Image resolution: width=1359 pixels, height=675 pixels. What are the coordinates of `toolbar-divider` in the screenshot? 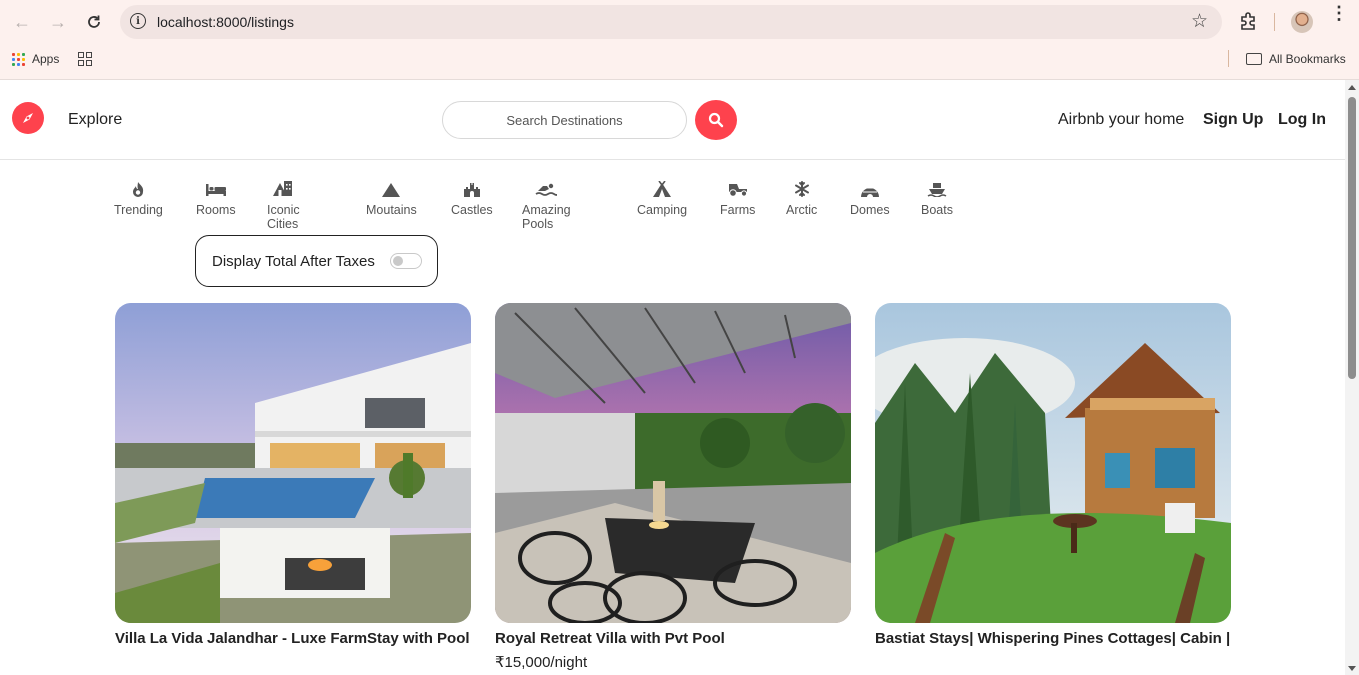 It's located at (1274, 22).